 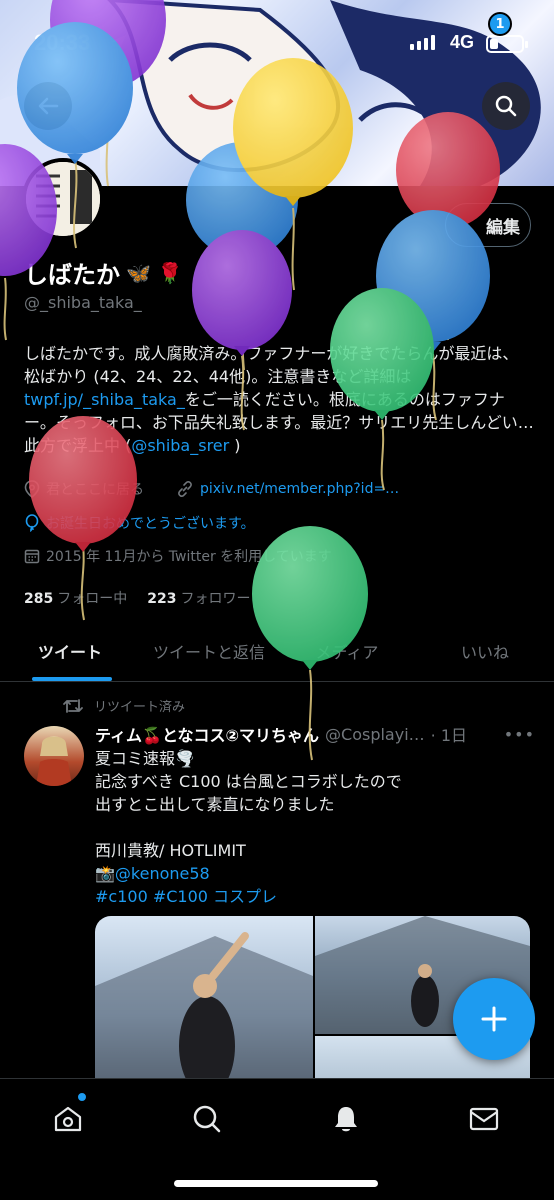 What do you see at coordinates (162, 599) in the screenshot?
I see `followers-count: 223` at bounding box center [162, 599].